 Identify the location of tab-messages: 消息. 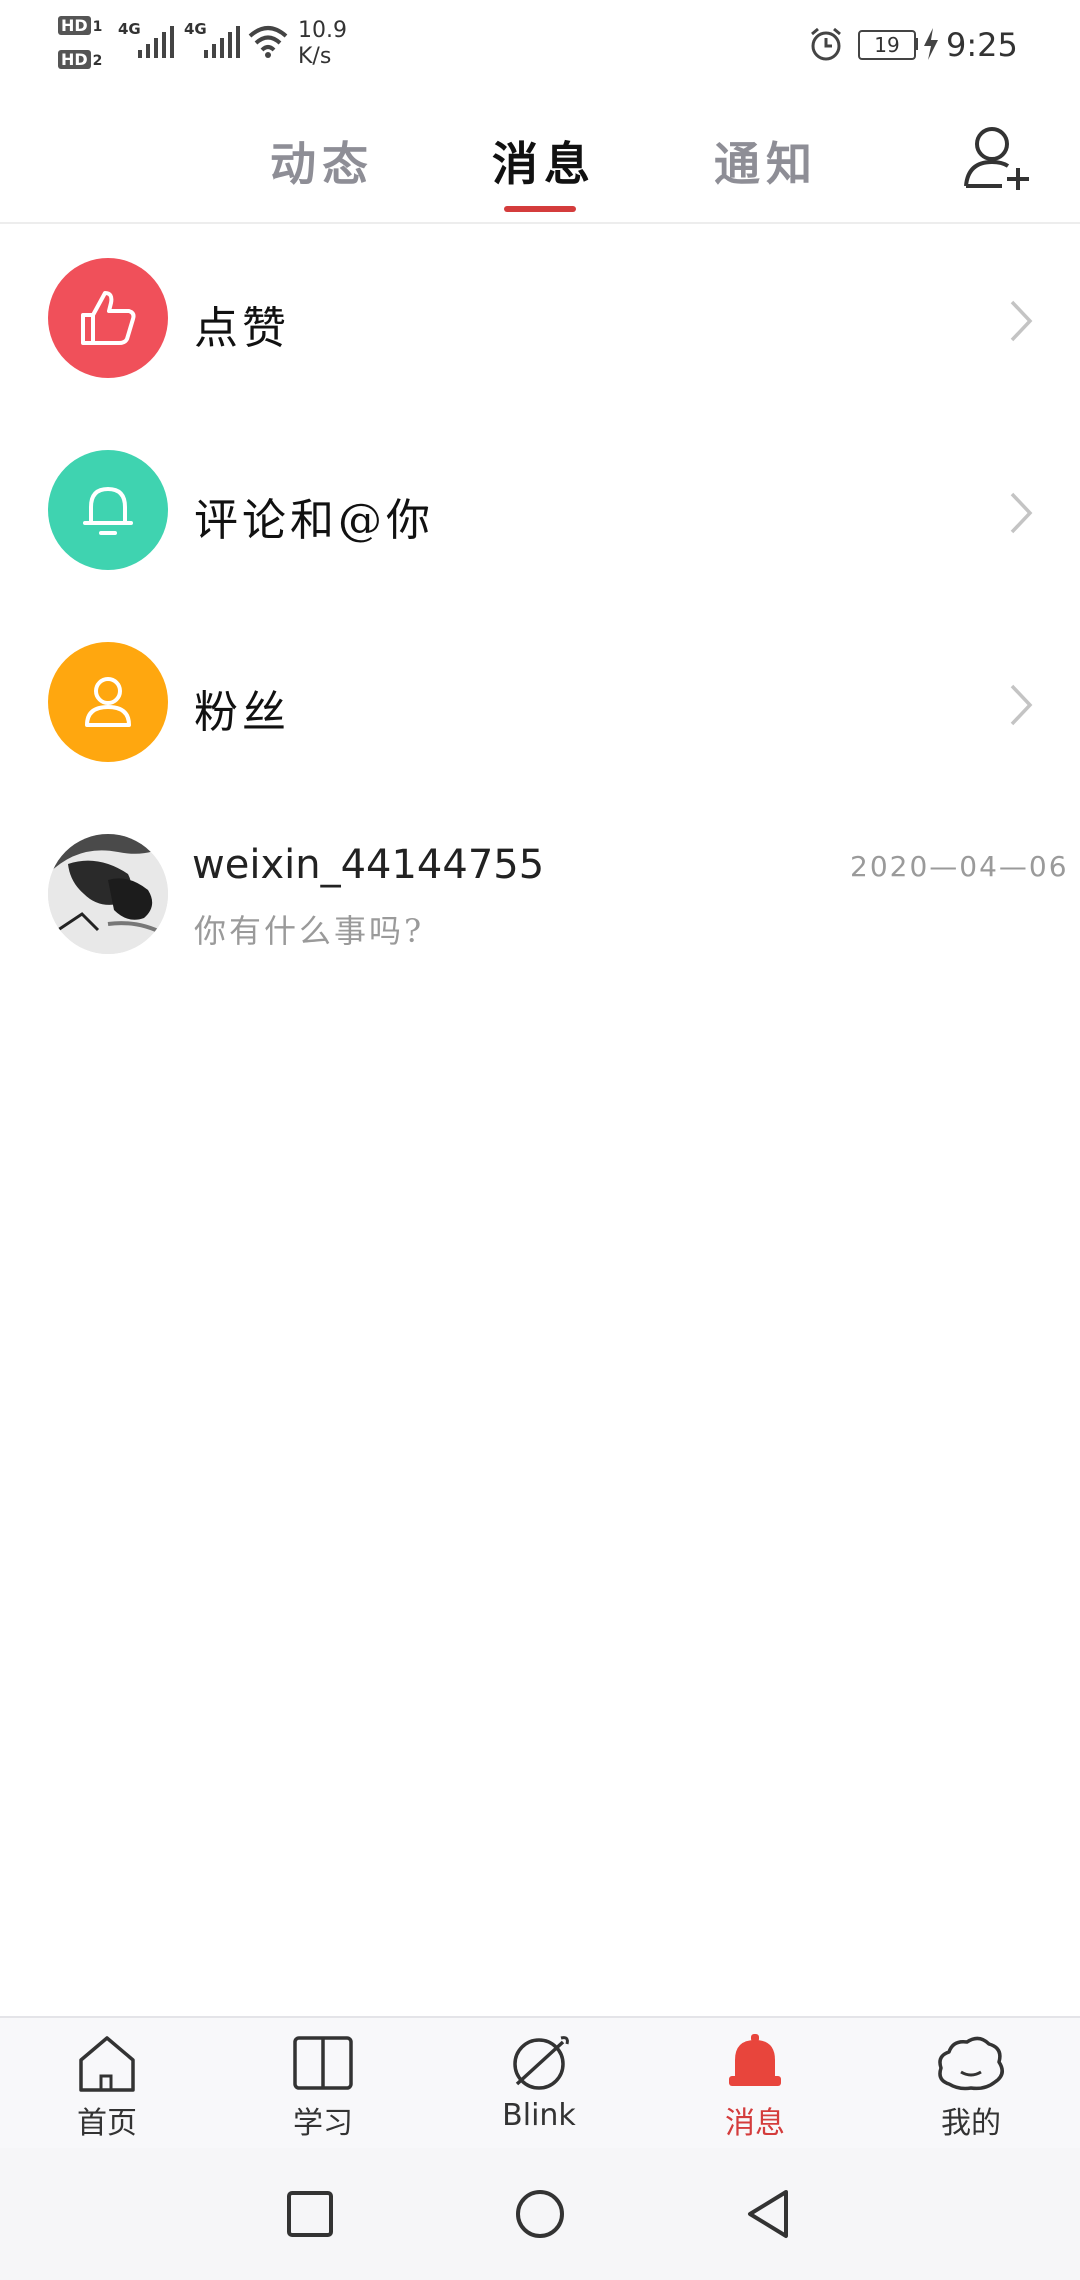
(544, 161).